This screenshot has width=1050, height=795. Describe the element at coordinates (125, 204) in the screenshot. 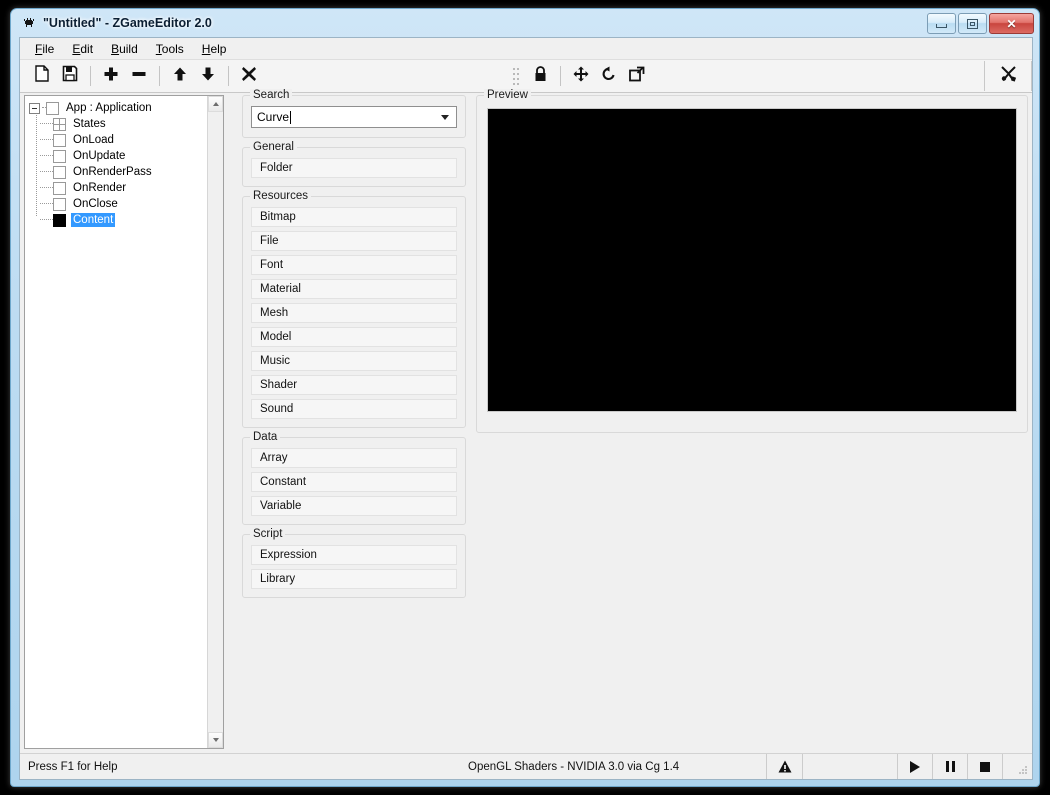

I see `tree-node-onclose: OnClose` at that location.